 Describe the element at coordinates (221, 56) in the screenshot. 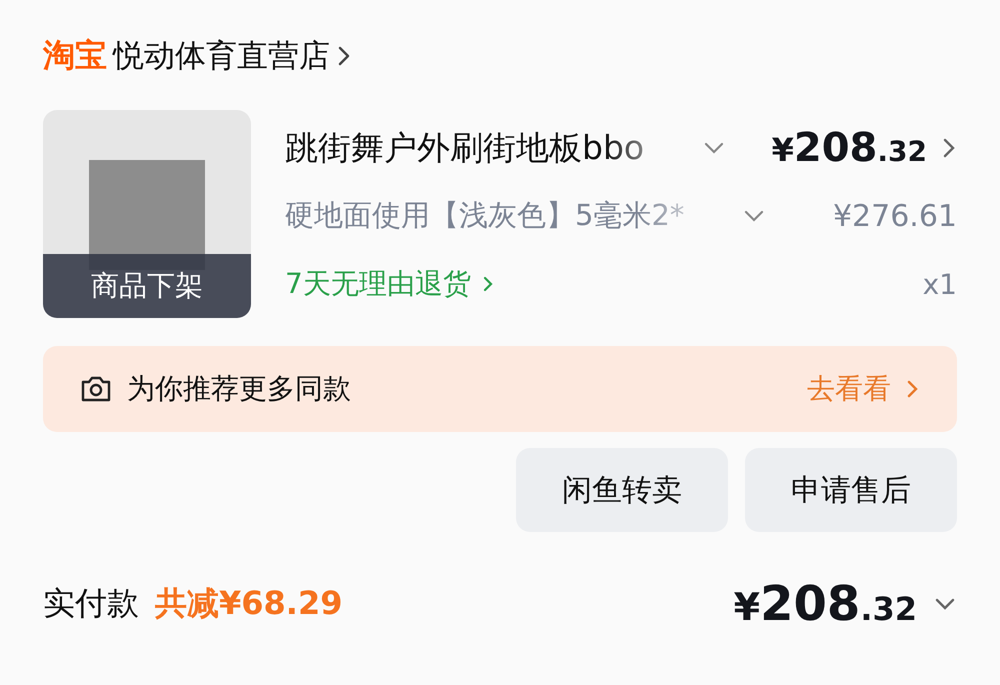

I see `shop-name: 悦动体育直营店` at that location.